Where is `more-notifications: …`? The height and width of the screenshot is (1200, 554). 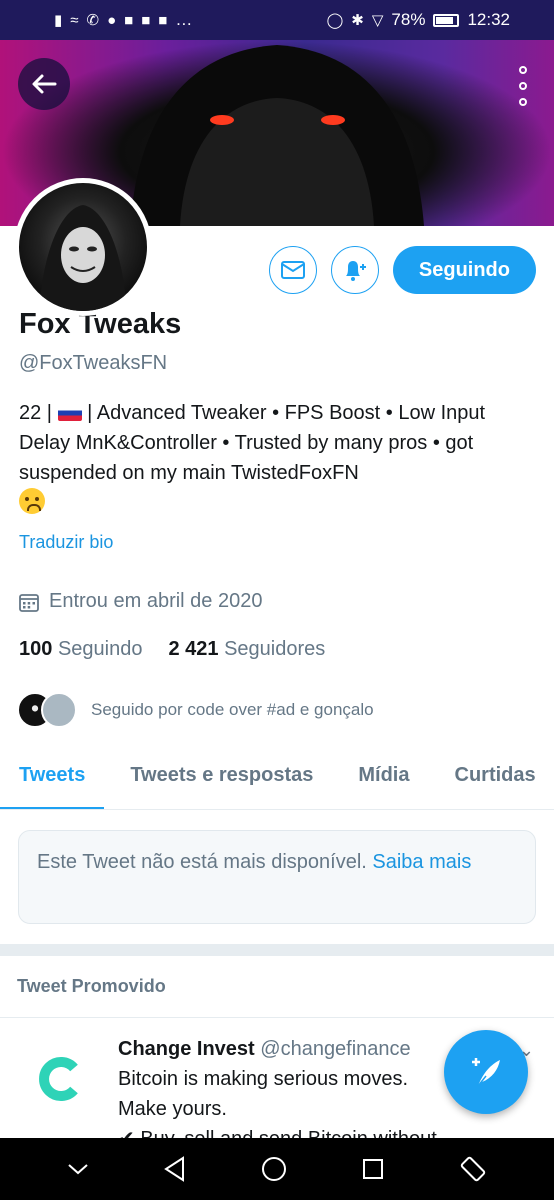 more-notifications: … is located at coordinates (184, 19).